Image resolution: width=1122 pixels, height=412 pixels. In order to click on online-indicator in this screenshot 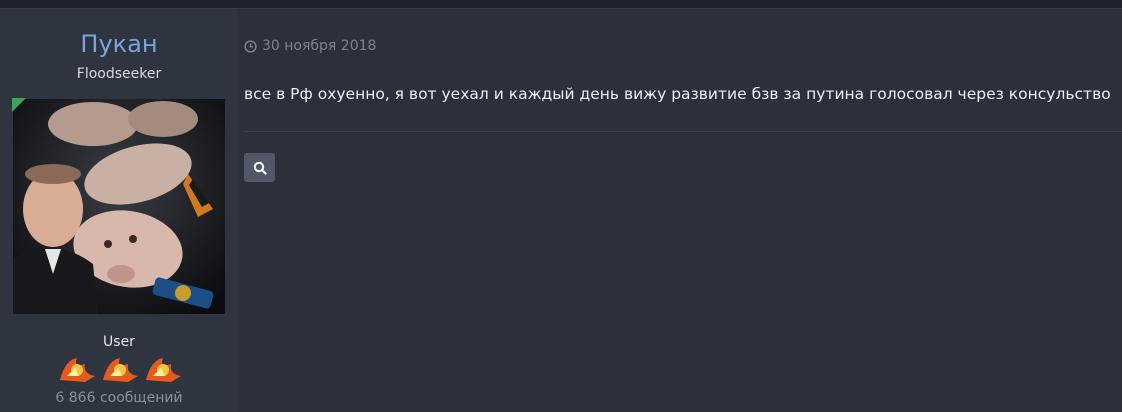, I will do `click(19, 105)`.